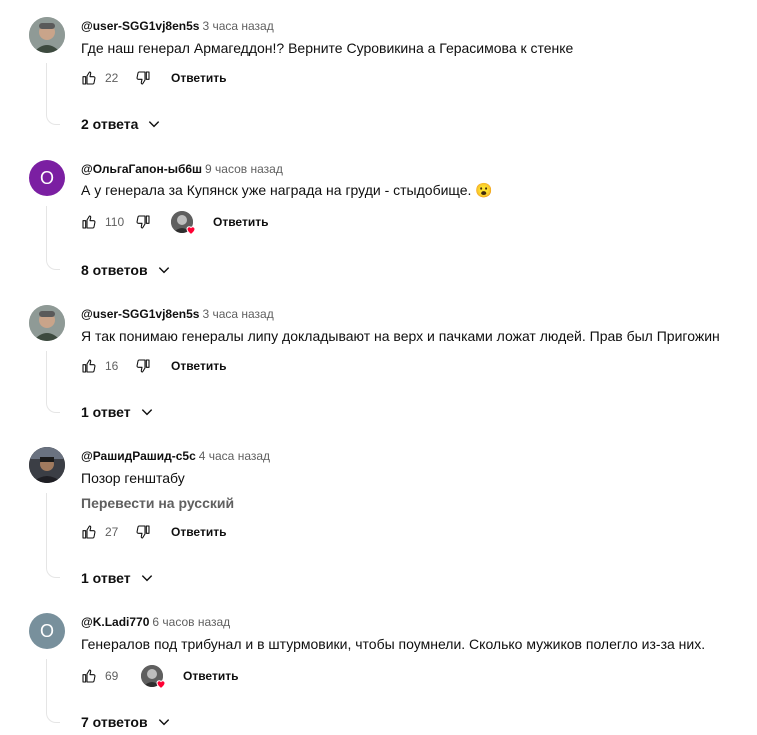 The width and height of the screenshot is (757, 735). What do you see at coordinates (153, 366) in the screenshot?
I see `comment-actions: 16 Ответить` at bounding box center [153, 366].